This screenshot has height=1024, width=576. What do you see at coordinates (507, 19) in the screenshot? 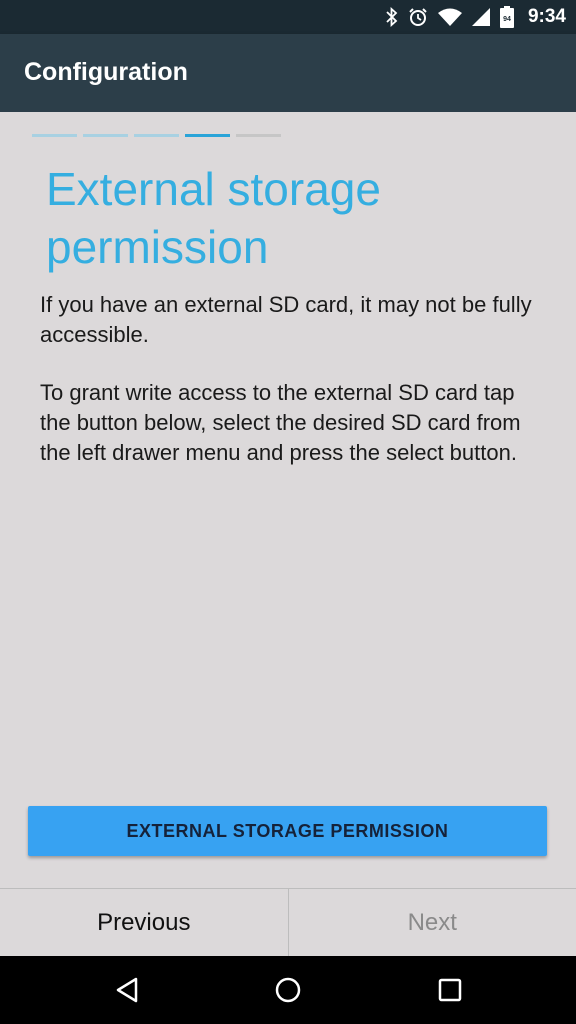
I see `battery-level: 94` at bounding box center [507, 19].